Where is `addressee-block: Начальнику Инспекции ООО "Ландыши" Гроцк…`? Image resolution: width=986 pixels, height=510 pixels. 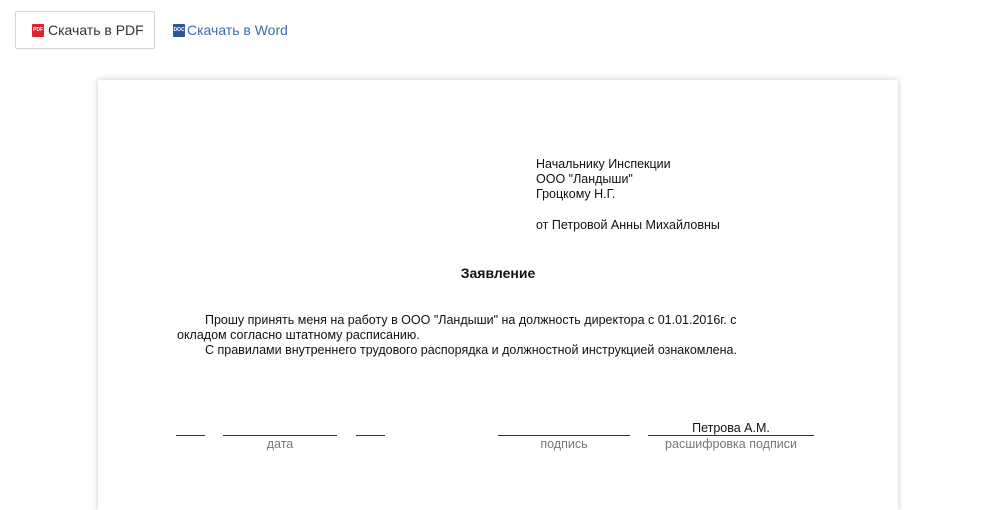 addressee-block: Начальнику Инспекции ООО "Ландыши" Гроцк… is located at coordinates (628, 195).